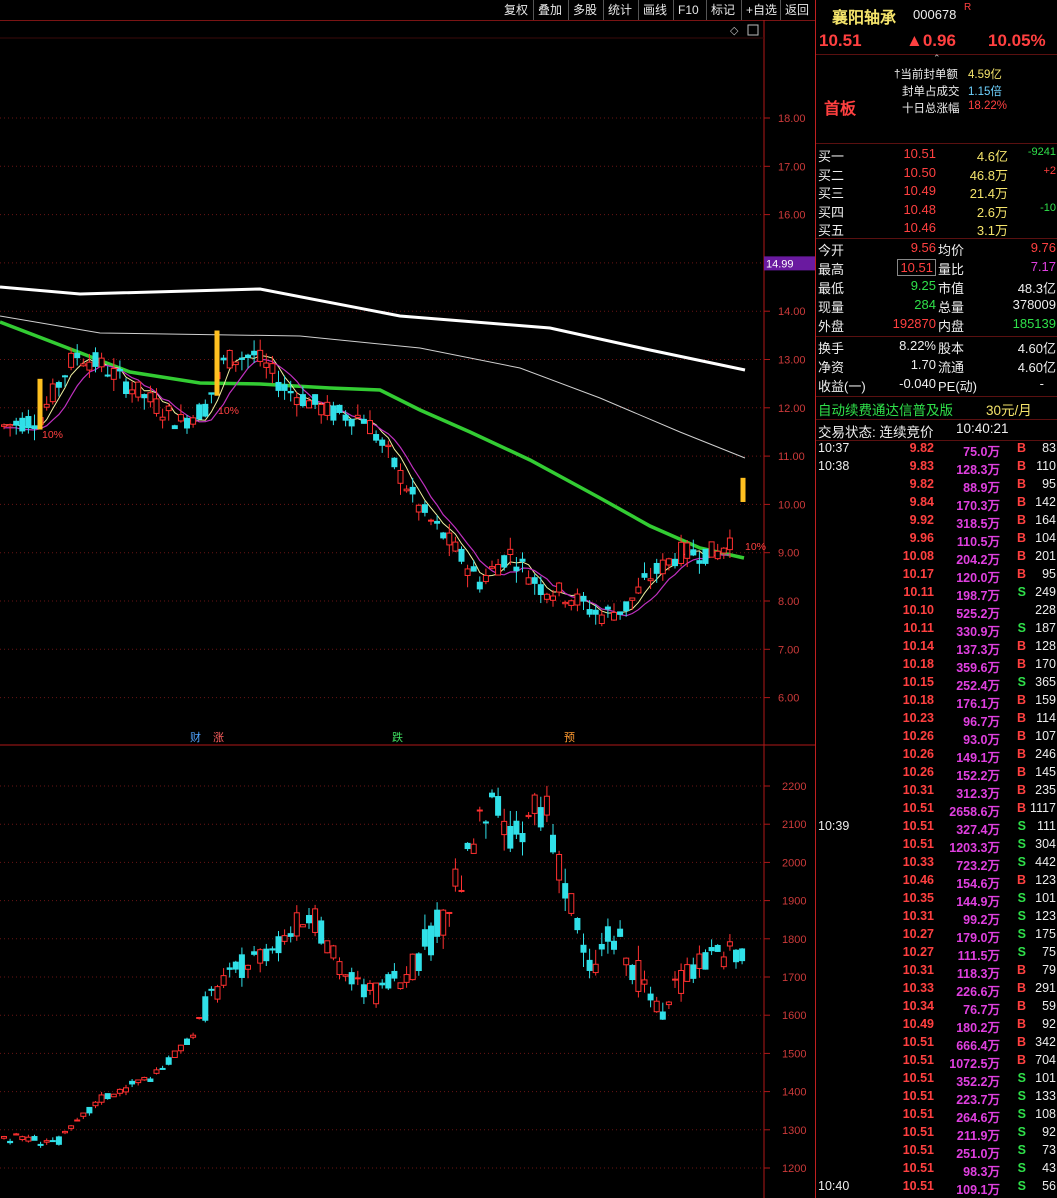 The width and height of the screenshot is (1057, 1198). Describe the element at coordinates (792, 167) in the screenshot. I see `price-tick-label: 17.00` at that location.